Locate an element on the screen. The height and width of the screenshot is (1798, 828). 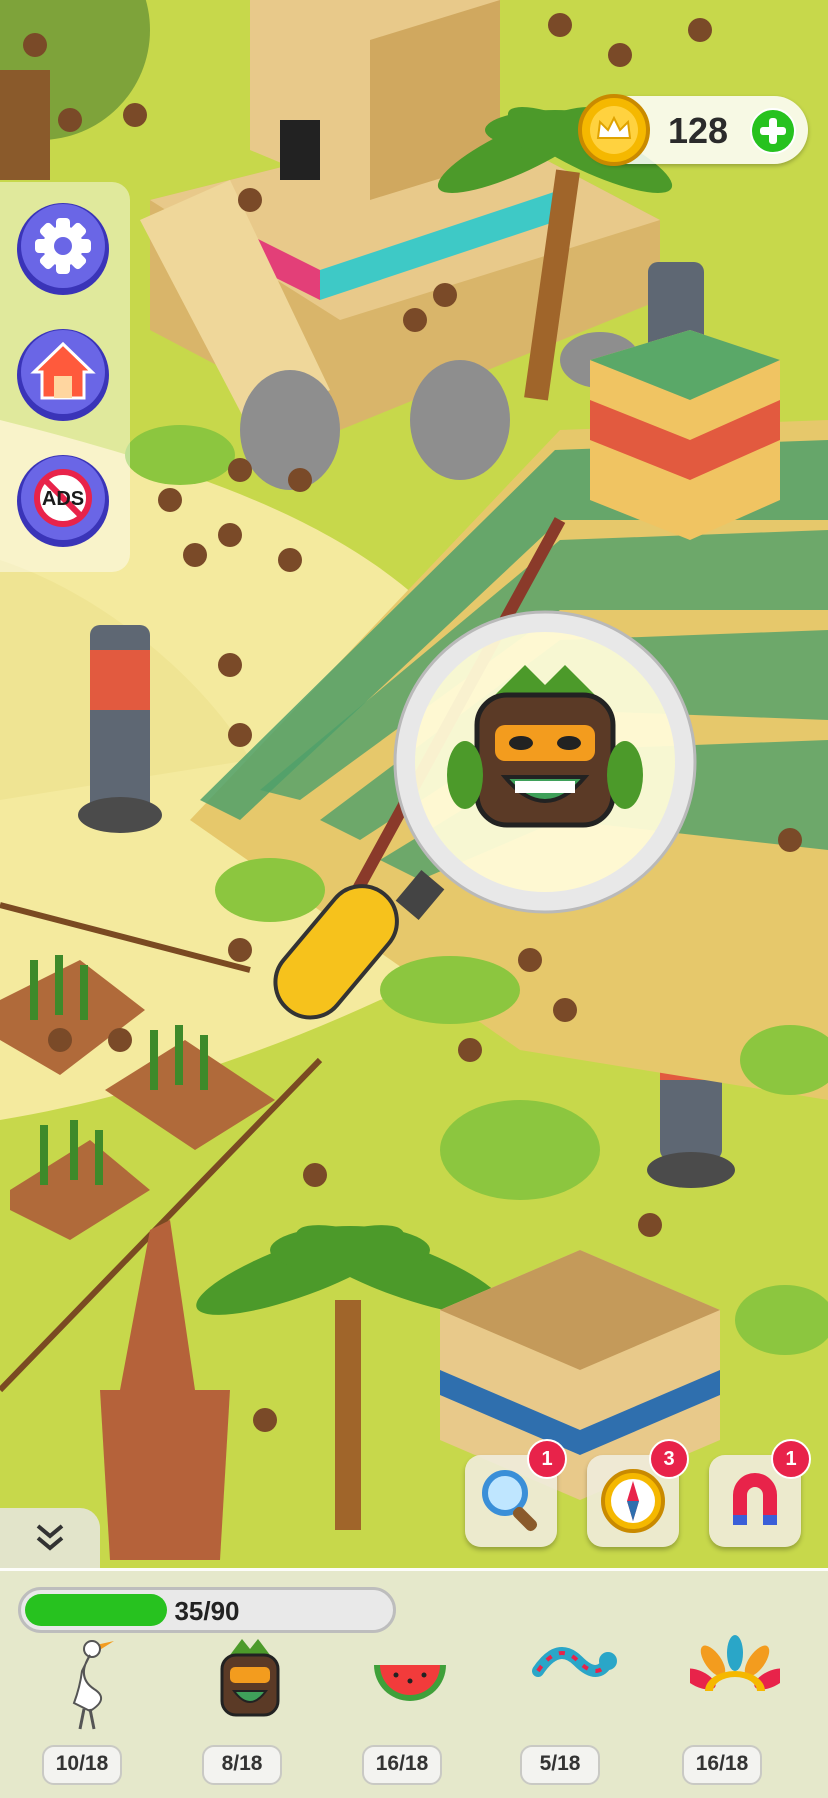
settings-button is located at coordinates (63, 249).